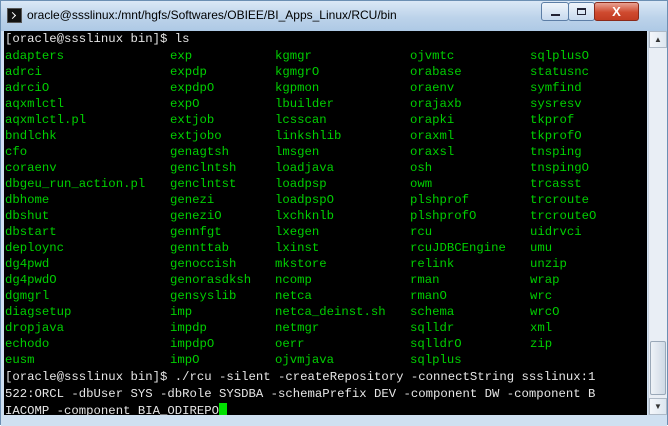 This screenshot has height=426, width=668. Describe the element at coordinates (541, 328) in the screenshot. I see `file-entry: xml` at that location.